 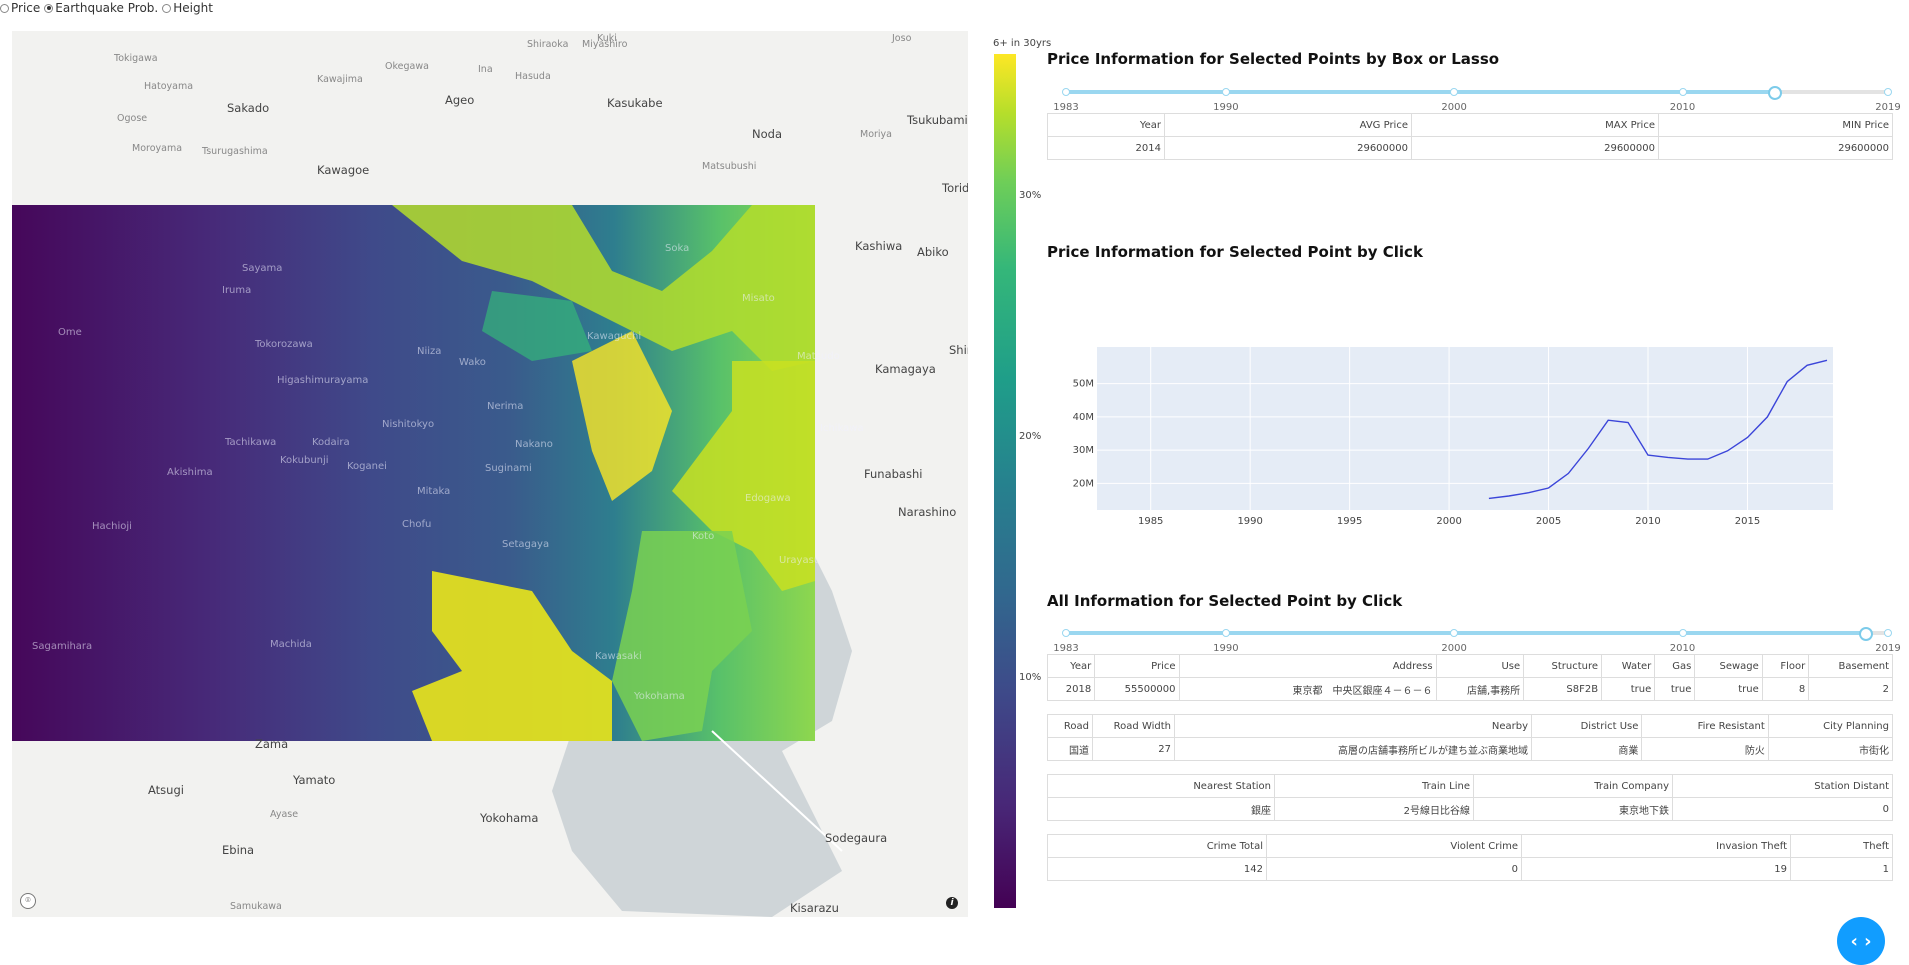 What do you see at coordinates (534, 444) in the screenshot?
I see `heat-place-label: Nakano` at bounding box center [534, 444].